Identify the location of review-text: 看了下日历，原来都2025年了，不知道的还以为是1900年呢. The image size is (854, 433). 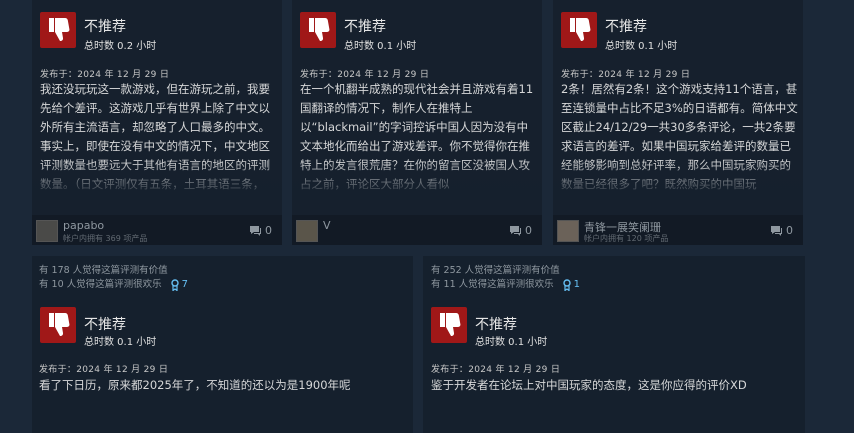
(195, 385).